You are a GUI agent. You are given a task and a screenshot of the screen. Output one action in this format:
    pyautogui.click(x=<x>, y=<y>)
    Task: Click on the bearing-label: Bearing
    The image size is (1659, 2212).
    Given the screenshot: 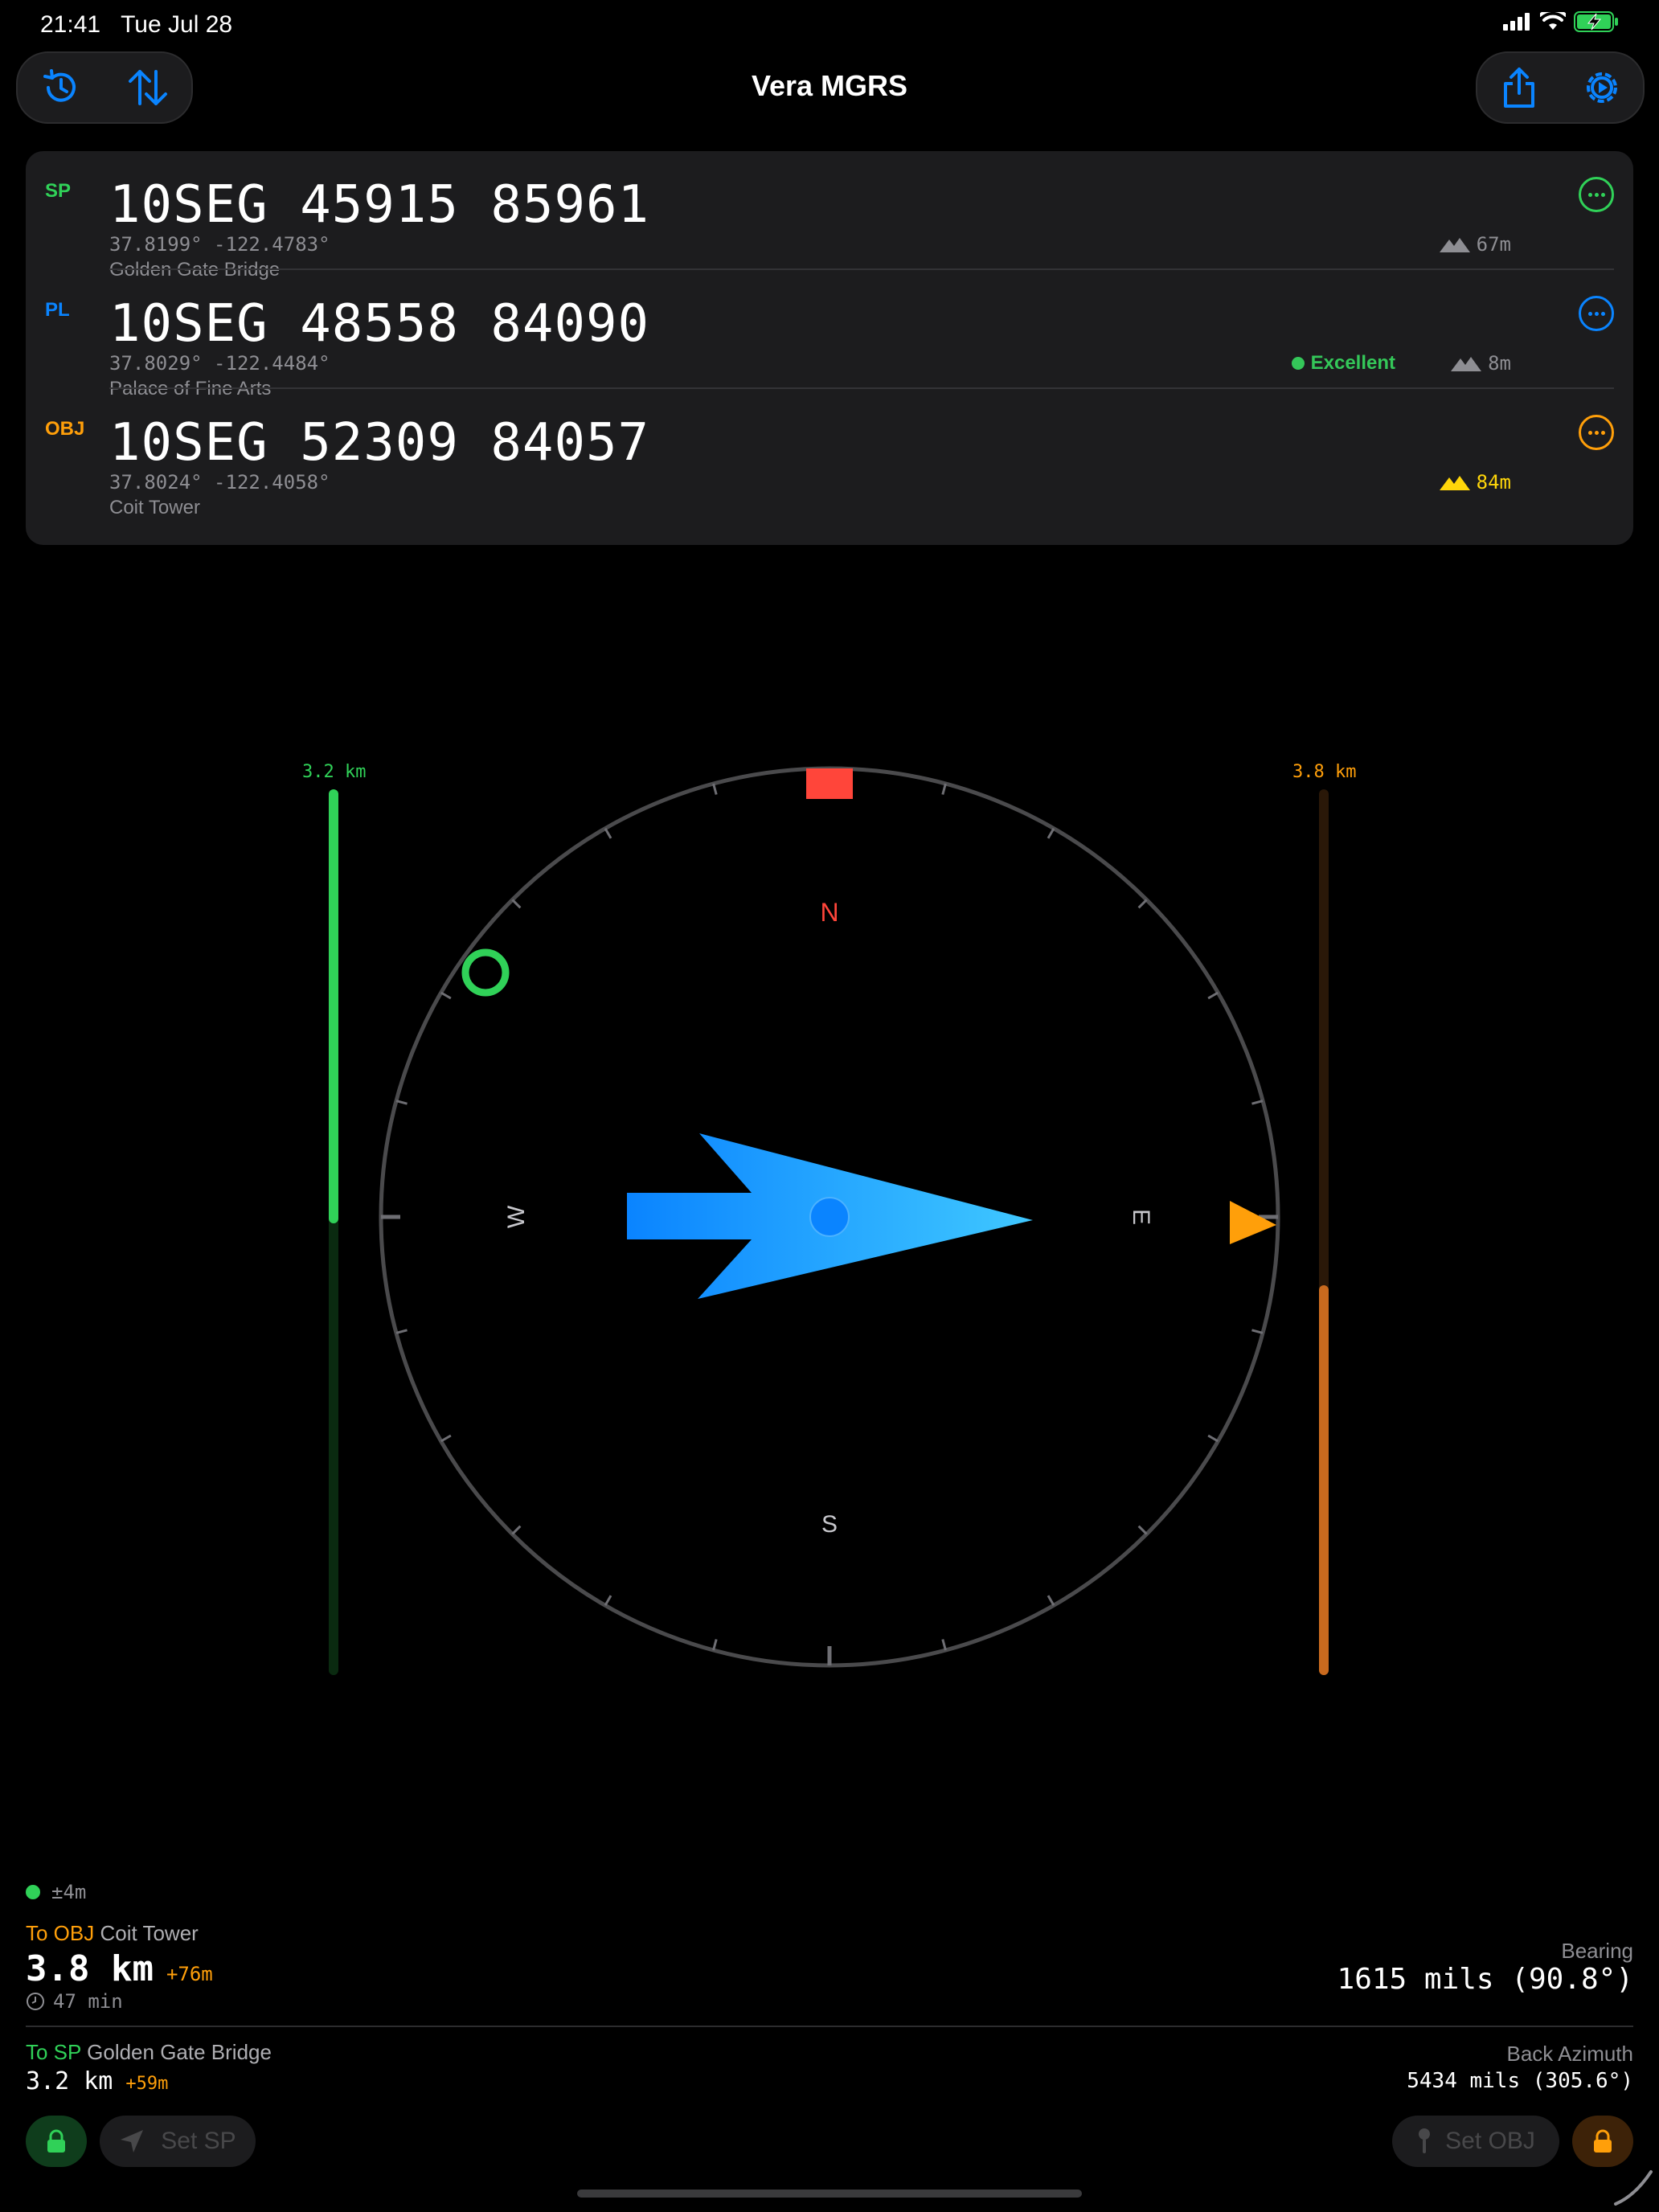 What is the action you would take?
    pyautogui.click(x=1597, y=1951)
    